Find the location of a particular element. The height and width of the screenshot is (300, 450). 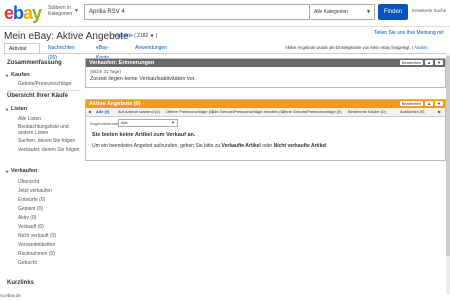

sidebar-item-drafts: Entwürfe (0) is located at coordinates (49, 200).